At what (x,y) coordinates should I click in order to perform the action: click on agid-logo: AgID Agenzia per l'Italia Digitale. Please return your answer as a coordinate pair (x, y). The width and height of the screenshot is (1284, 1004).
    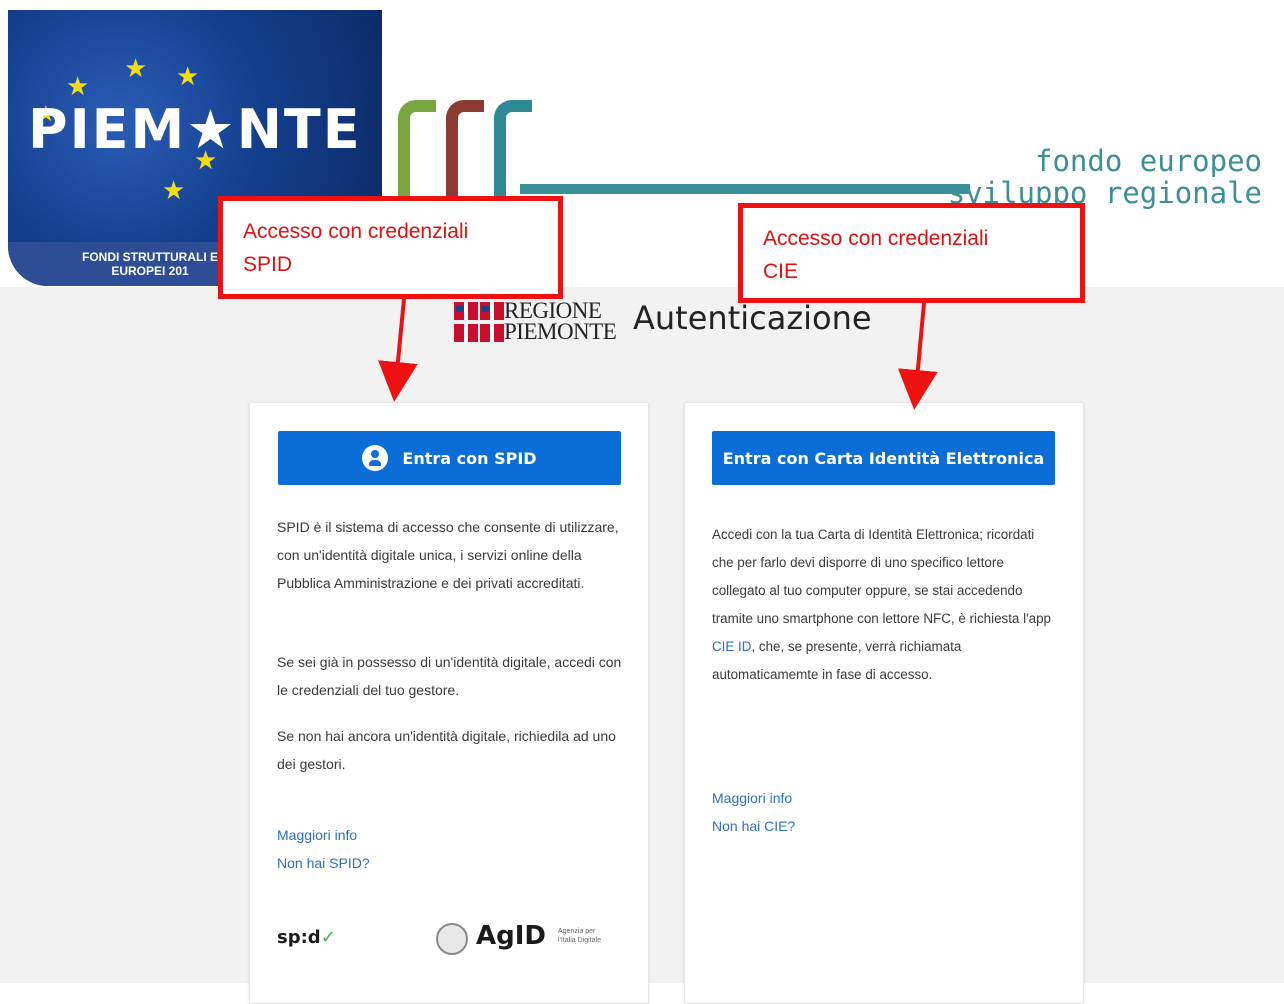
    Looking at the image, I should click on (531, 939).